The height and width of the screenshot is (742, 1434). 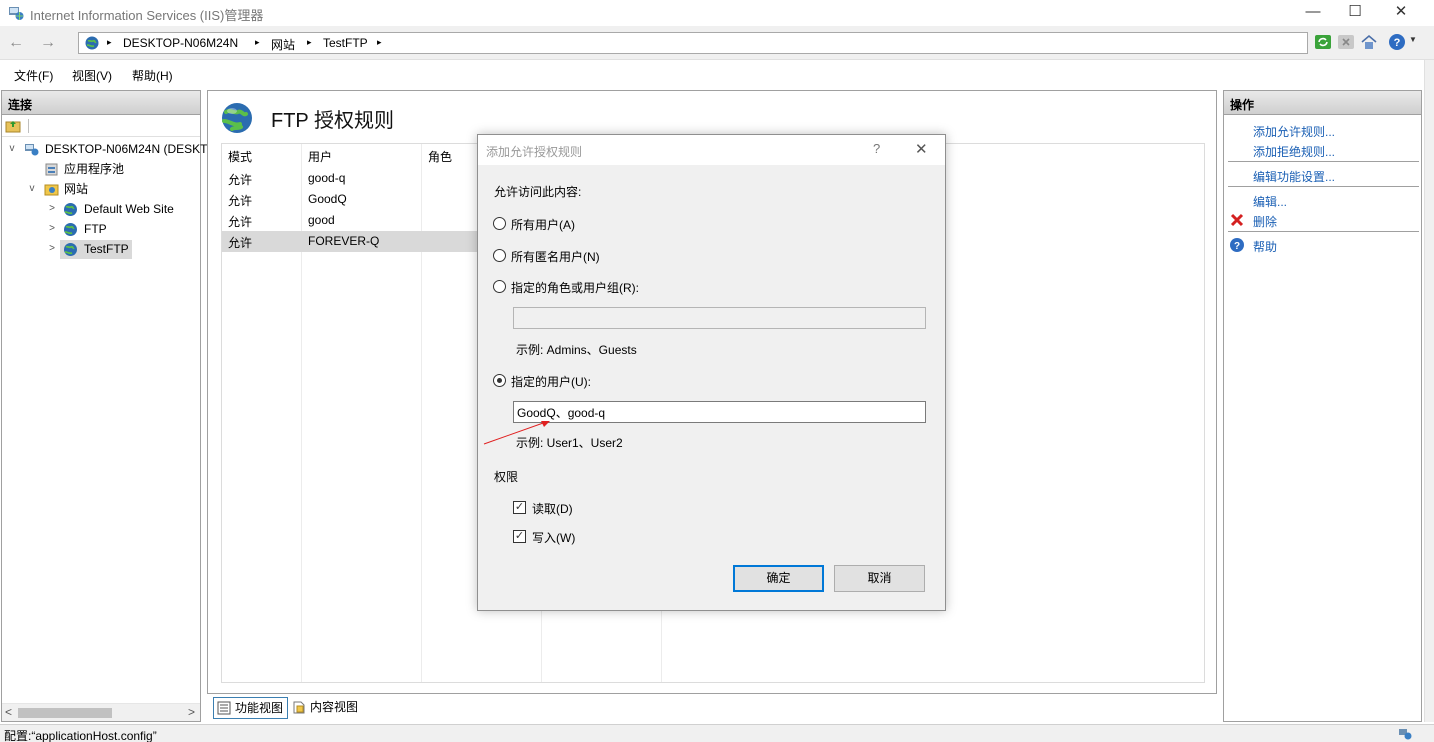 What do you see at coordinates (152, 75) in the screenshot?
I see `menu-help: 帮助(H)` at bounding box center [152, 75].